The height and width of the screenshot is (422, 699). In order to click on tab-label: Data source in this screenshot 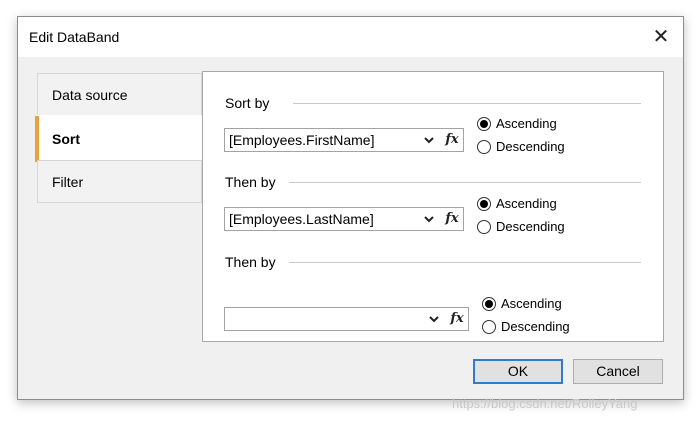, I will do `click(90, 95)`.